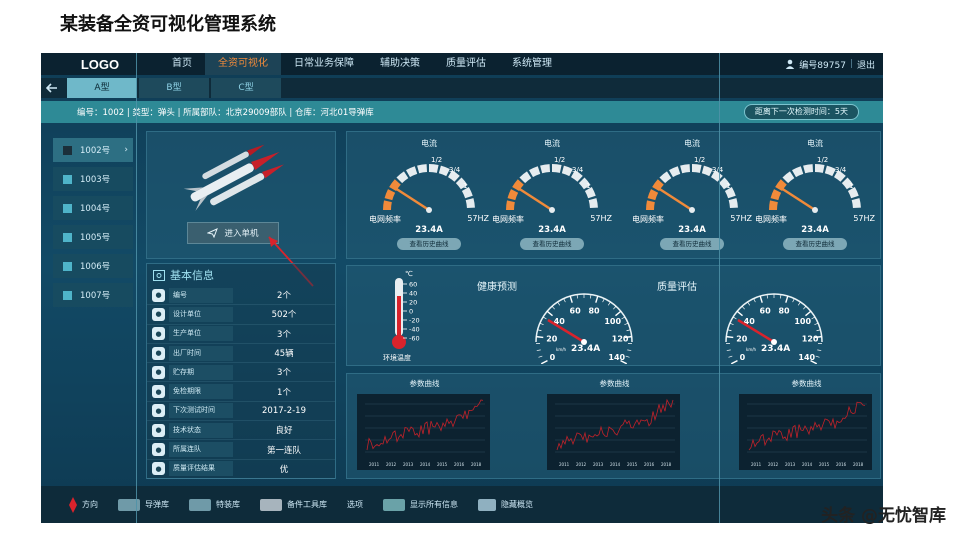  I want to click on device-item: 1007号, so click(93, 295).